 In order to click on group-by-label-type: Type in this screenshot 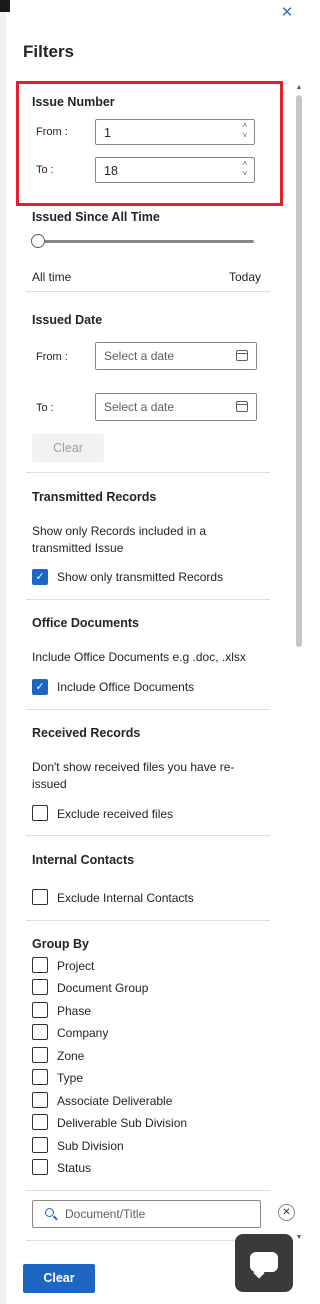, I will do `click(70, 1078)`.